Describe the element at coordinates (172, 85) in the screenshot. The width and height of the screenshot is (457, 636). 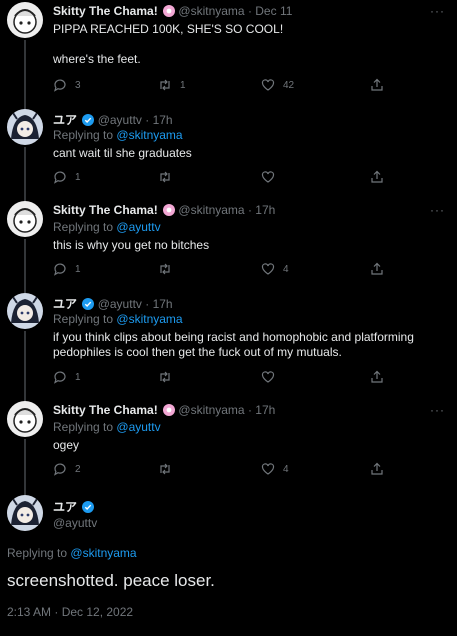
I see `retweet-button: 1` at that location.